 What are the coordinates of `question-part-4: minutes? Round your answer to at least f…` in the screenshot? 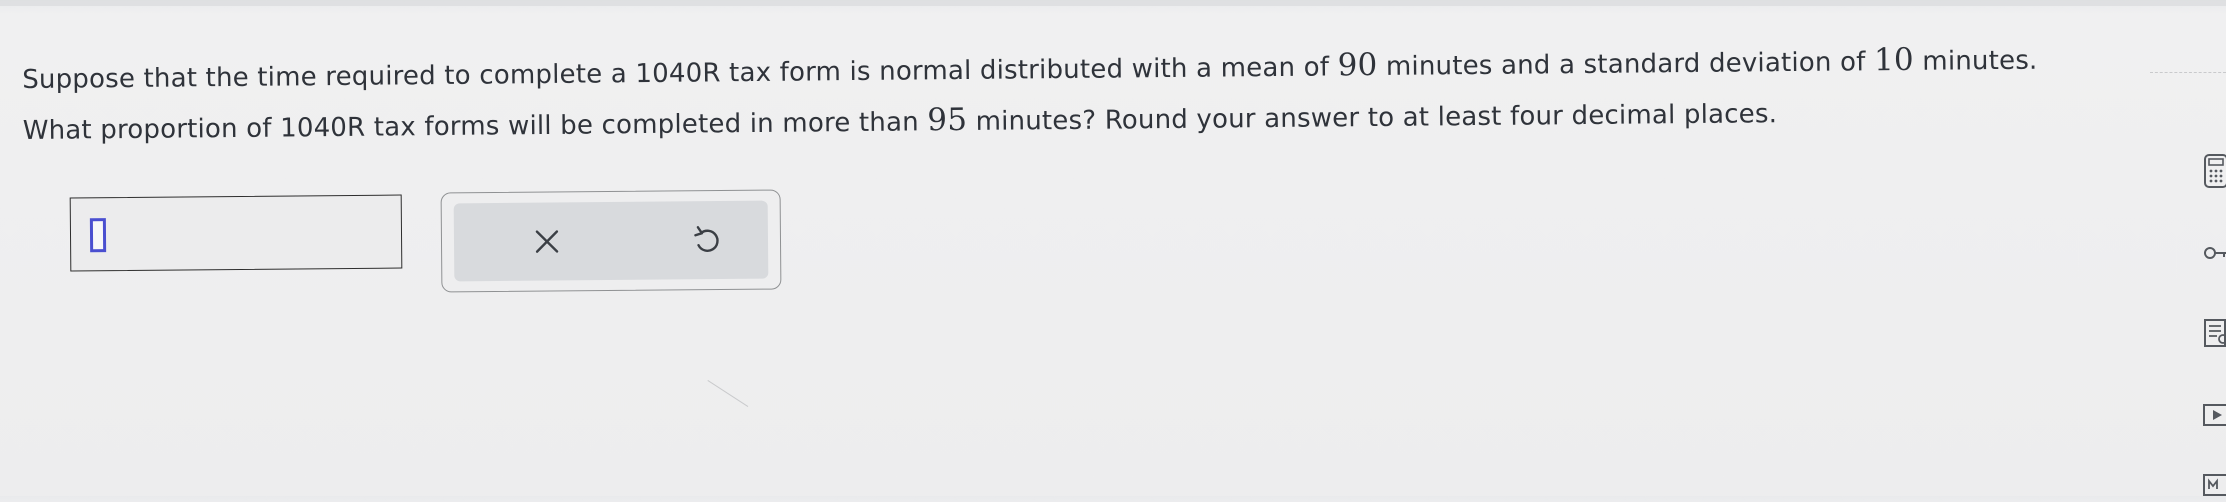 It's located at (1372, 118).